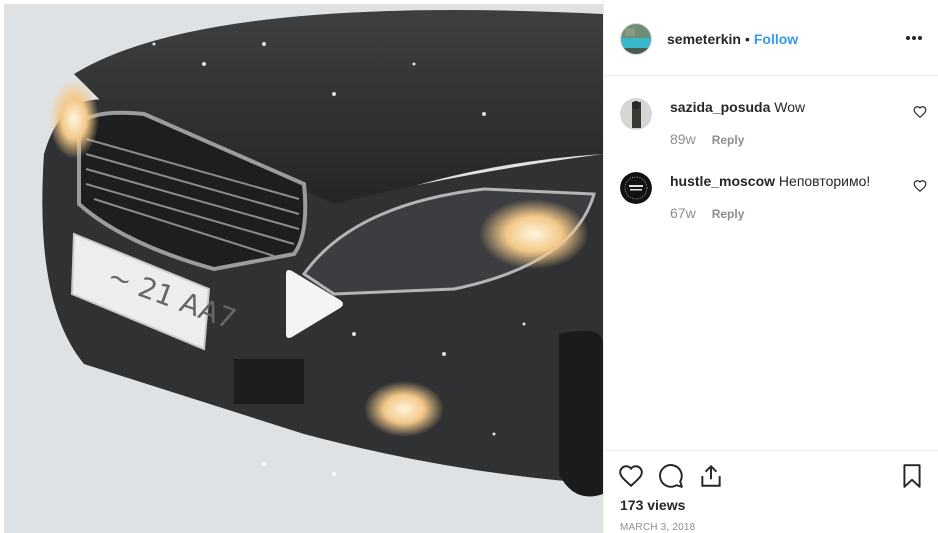  I want to click on bookmark-icon, so click(912, 476).